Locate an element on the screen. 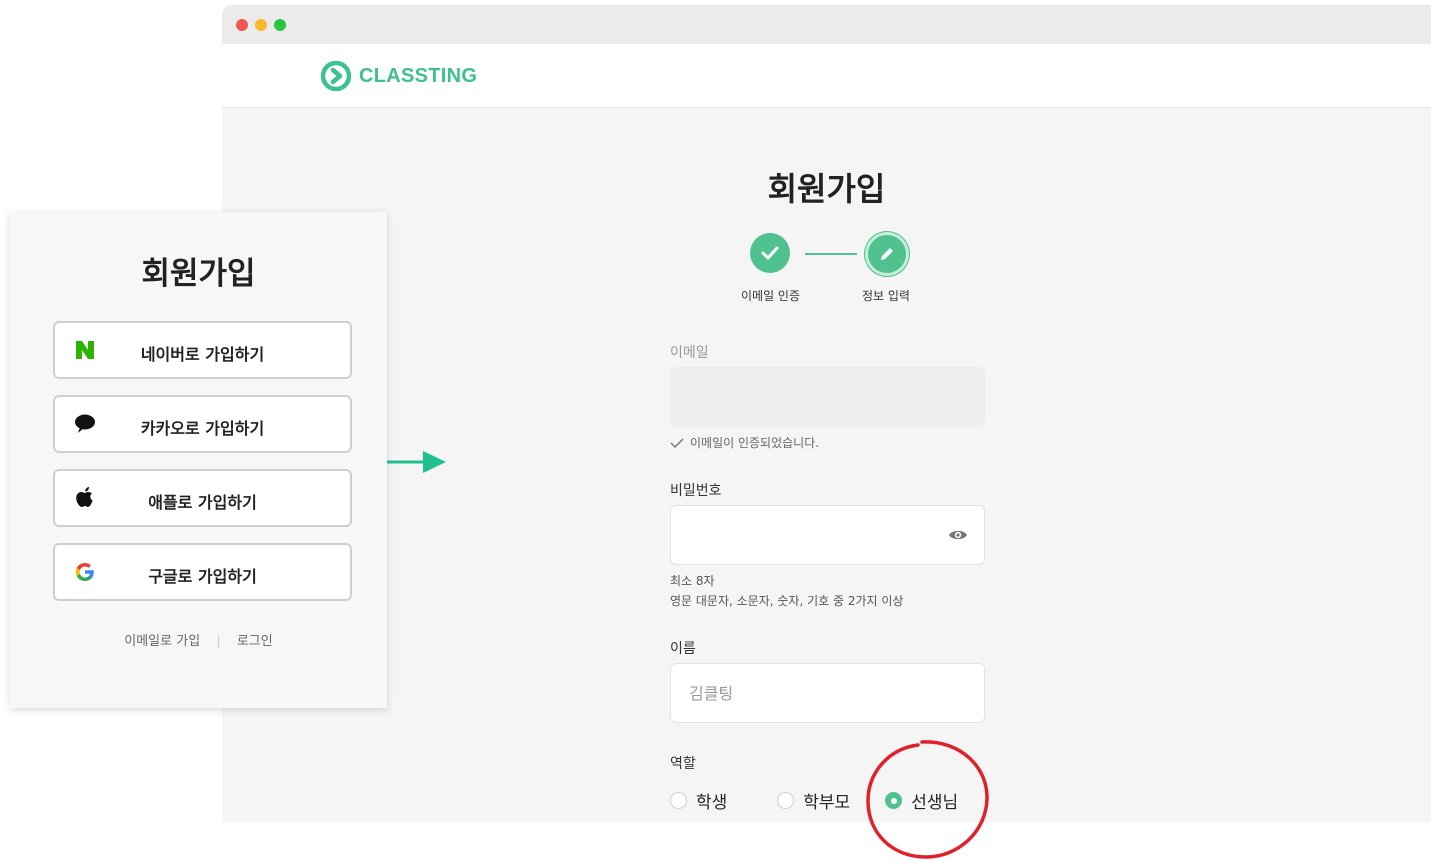 This screenshot has height=861, width=1431. page-title: 회원가입 is located at coordinates (826, 189).